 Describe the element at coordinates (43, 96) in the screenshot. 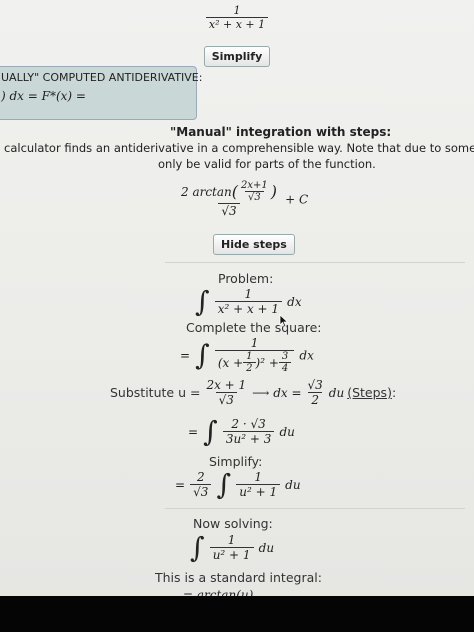

I see `manual-box-formula: ) dx = F*(x) =` at that location.